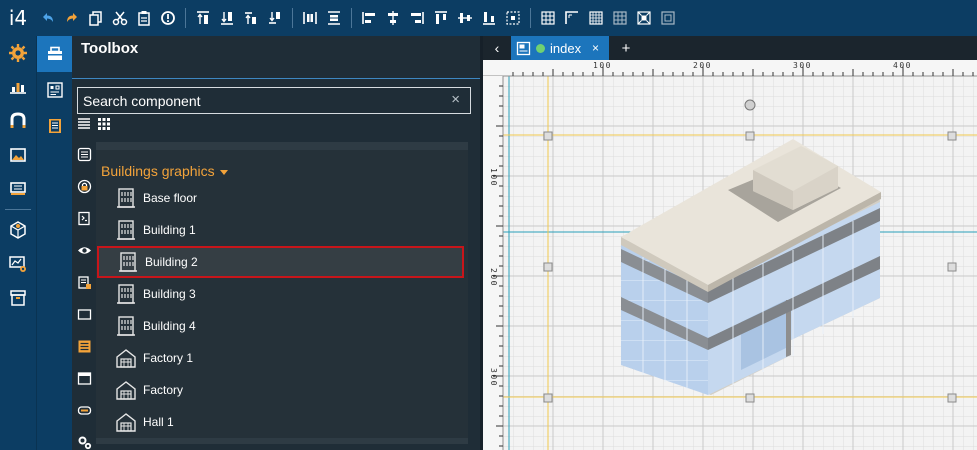  What do you see at coordinates (203, 18) in the screenshot?
I see `bring-front-icon` at bounding box center [203, 18].